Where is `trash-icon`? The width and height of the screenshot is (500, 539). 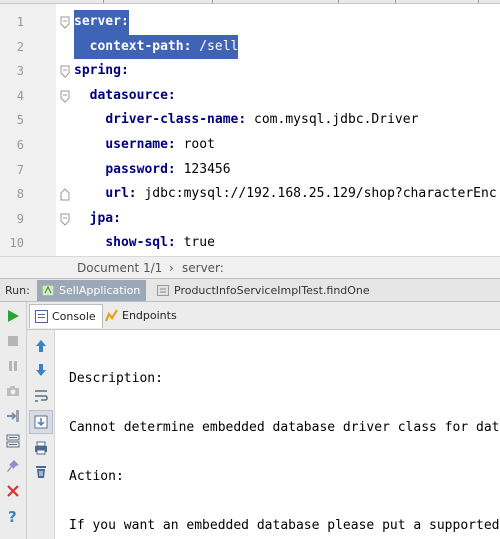
trash-icon is located at coordinates (41, 472).